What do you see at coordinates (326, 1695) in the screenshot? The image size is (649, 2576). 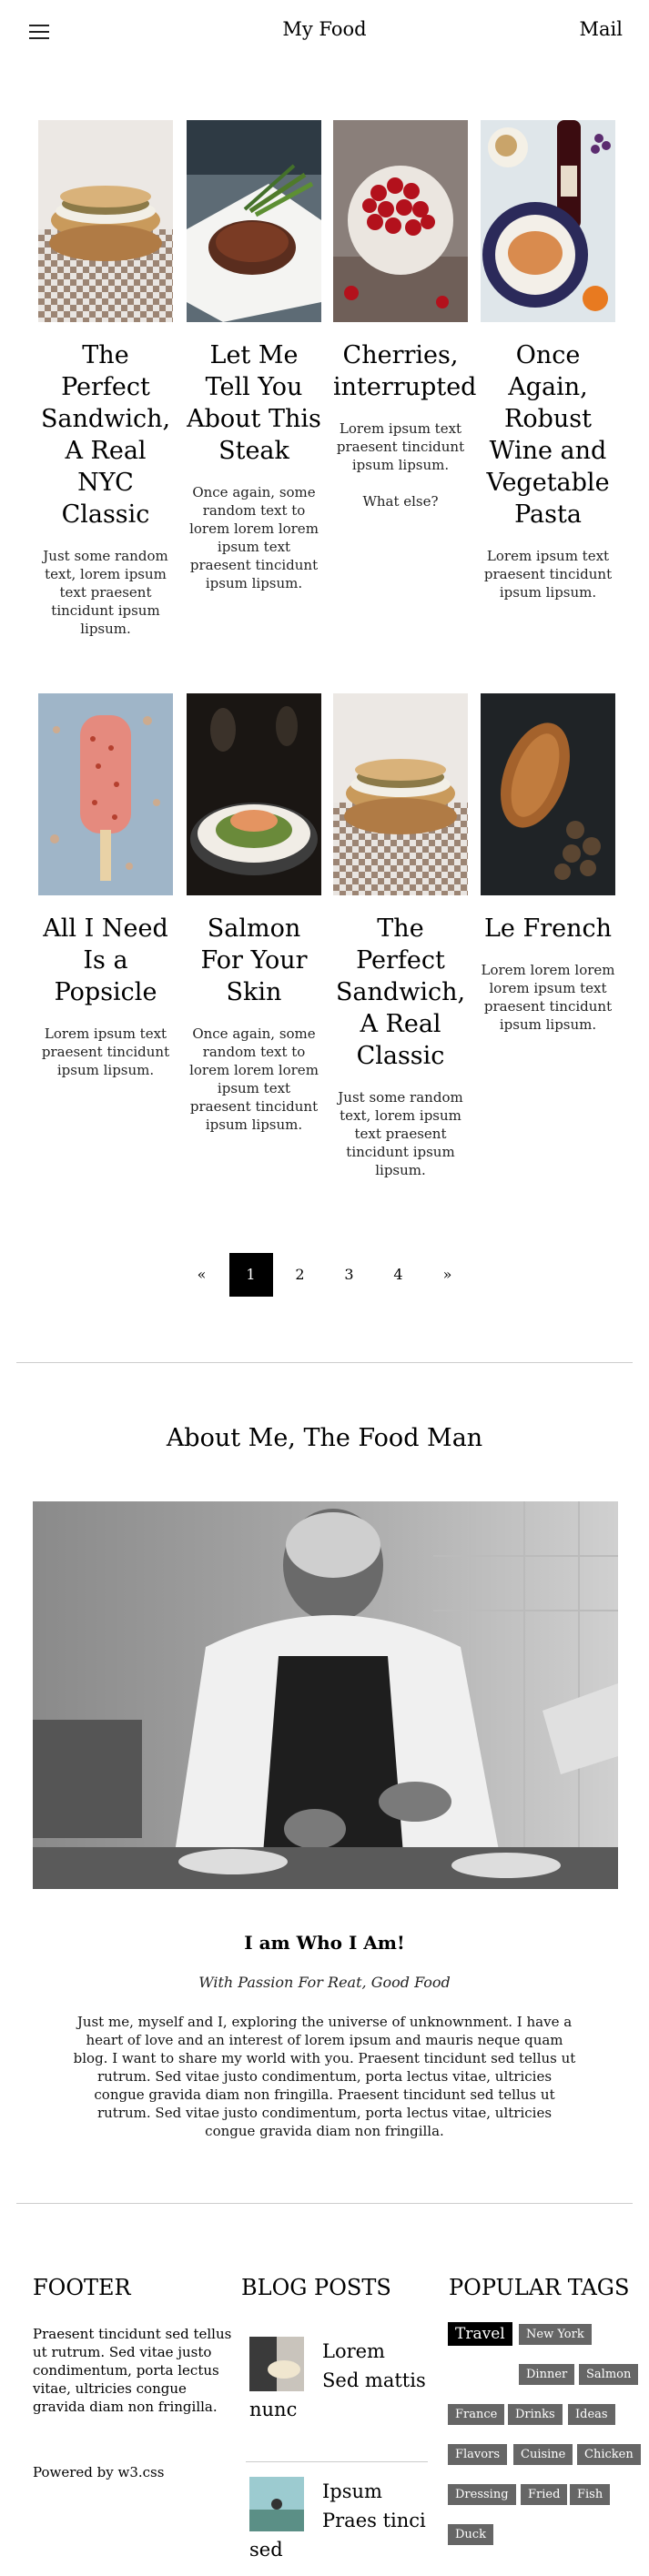 I see `chef-photo` at bounding box center [326, 1695].